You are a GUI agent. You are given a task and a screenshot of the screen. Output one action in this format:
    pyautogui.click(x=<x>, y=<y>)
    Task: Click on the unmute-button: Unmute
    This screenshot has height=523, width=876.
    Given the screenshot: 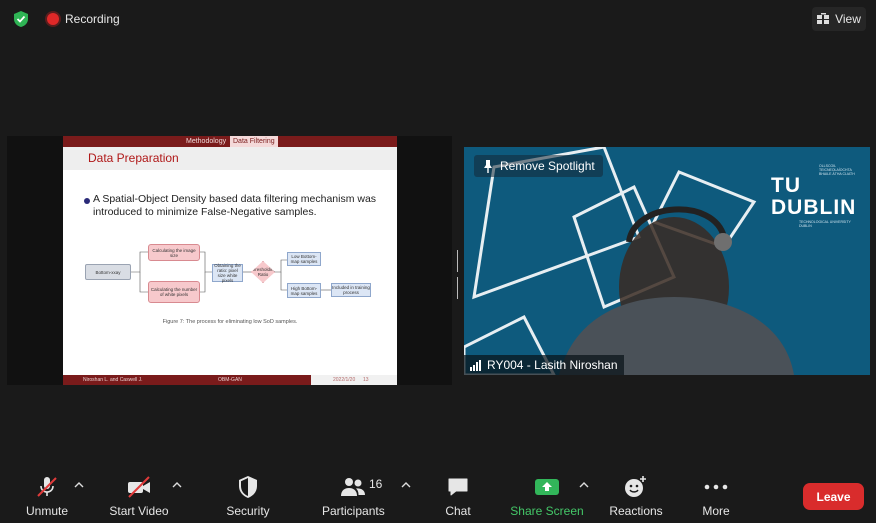 What is the action you would take?
    pyautogui.click(x=47, y=496)
    